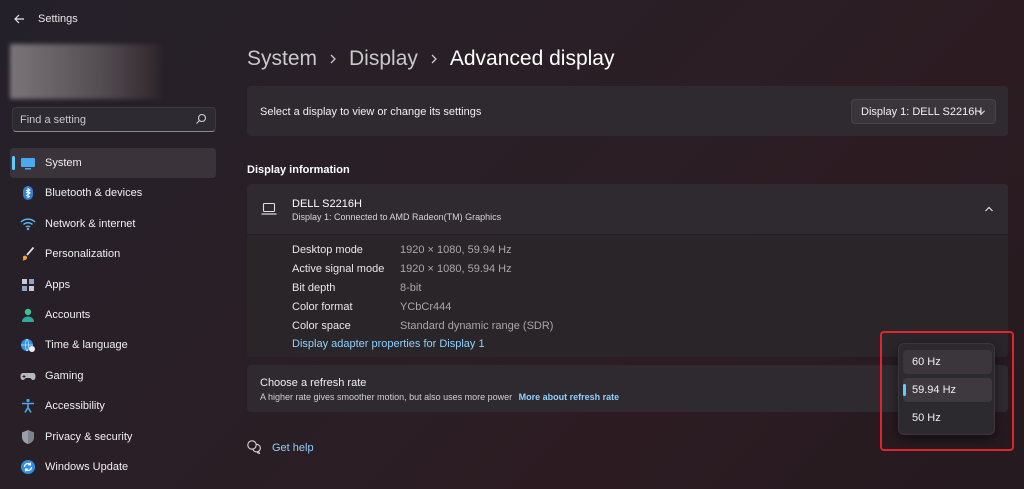  I want to click on info-value: Standard dynamic range (SDR), so click(477, 326).